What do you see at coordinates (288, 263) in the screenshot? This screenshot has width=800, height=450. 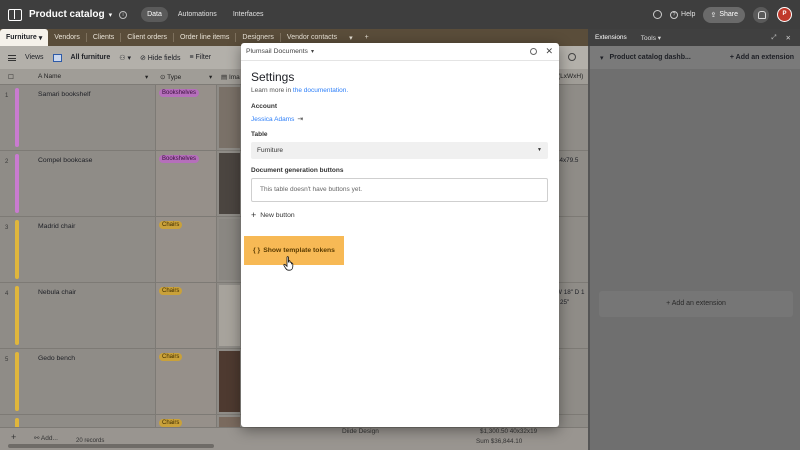 I see `hand-pointer-icon` at bounding box center [288, 263].